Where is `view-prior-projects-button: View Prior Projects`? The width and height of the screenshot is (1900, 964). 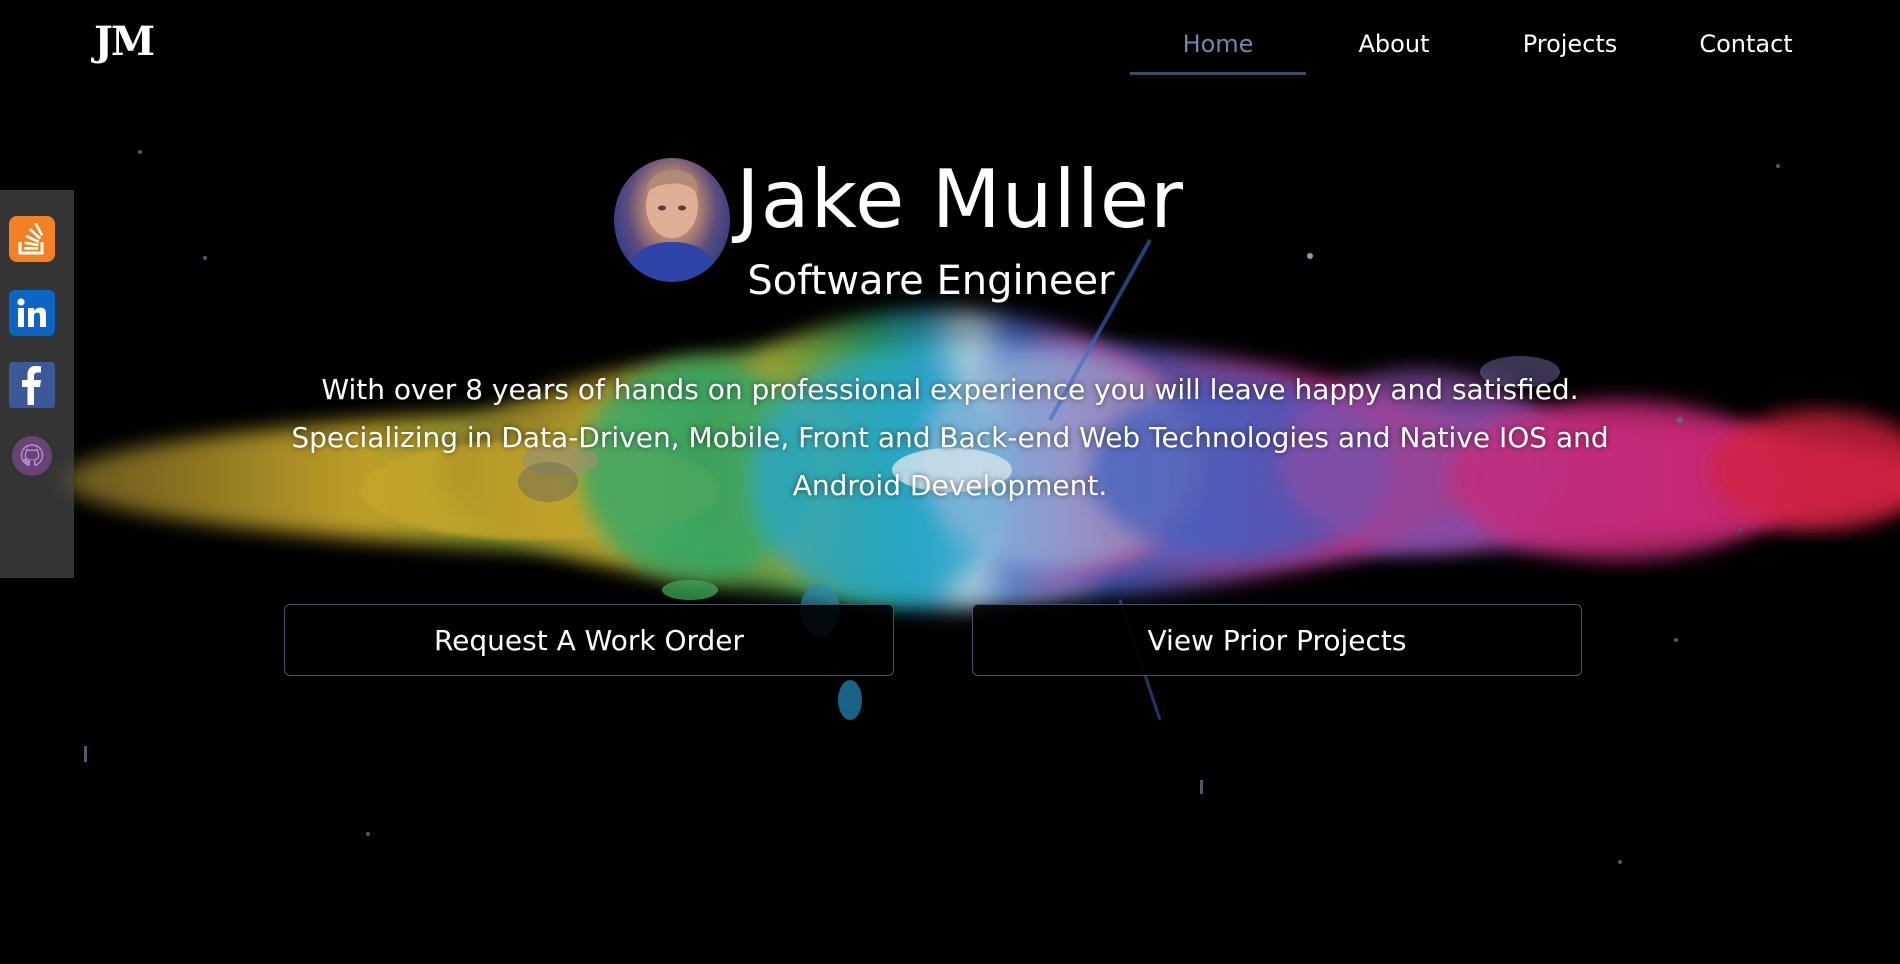
view-prior-projects-button: View Prior Projects is located at coordinates (1277, 640).